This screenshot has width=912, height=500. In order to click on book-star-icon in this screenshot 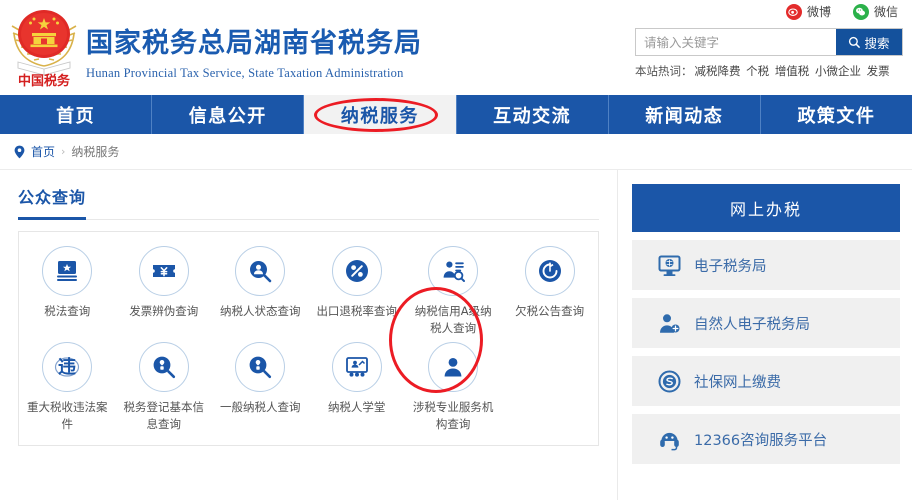, I will do `click(67, 271)`.